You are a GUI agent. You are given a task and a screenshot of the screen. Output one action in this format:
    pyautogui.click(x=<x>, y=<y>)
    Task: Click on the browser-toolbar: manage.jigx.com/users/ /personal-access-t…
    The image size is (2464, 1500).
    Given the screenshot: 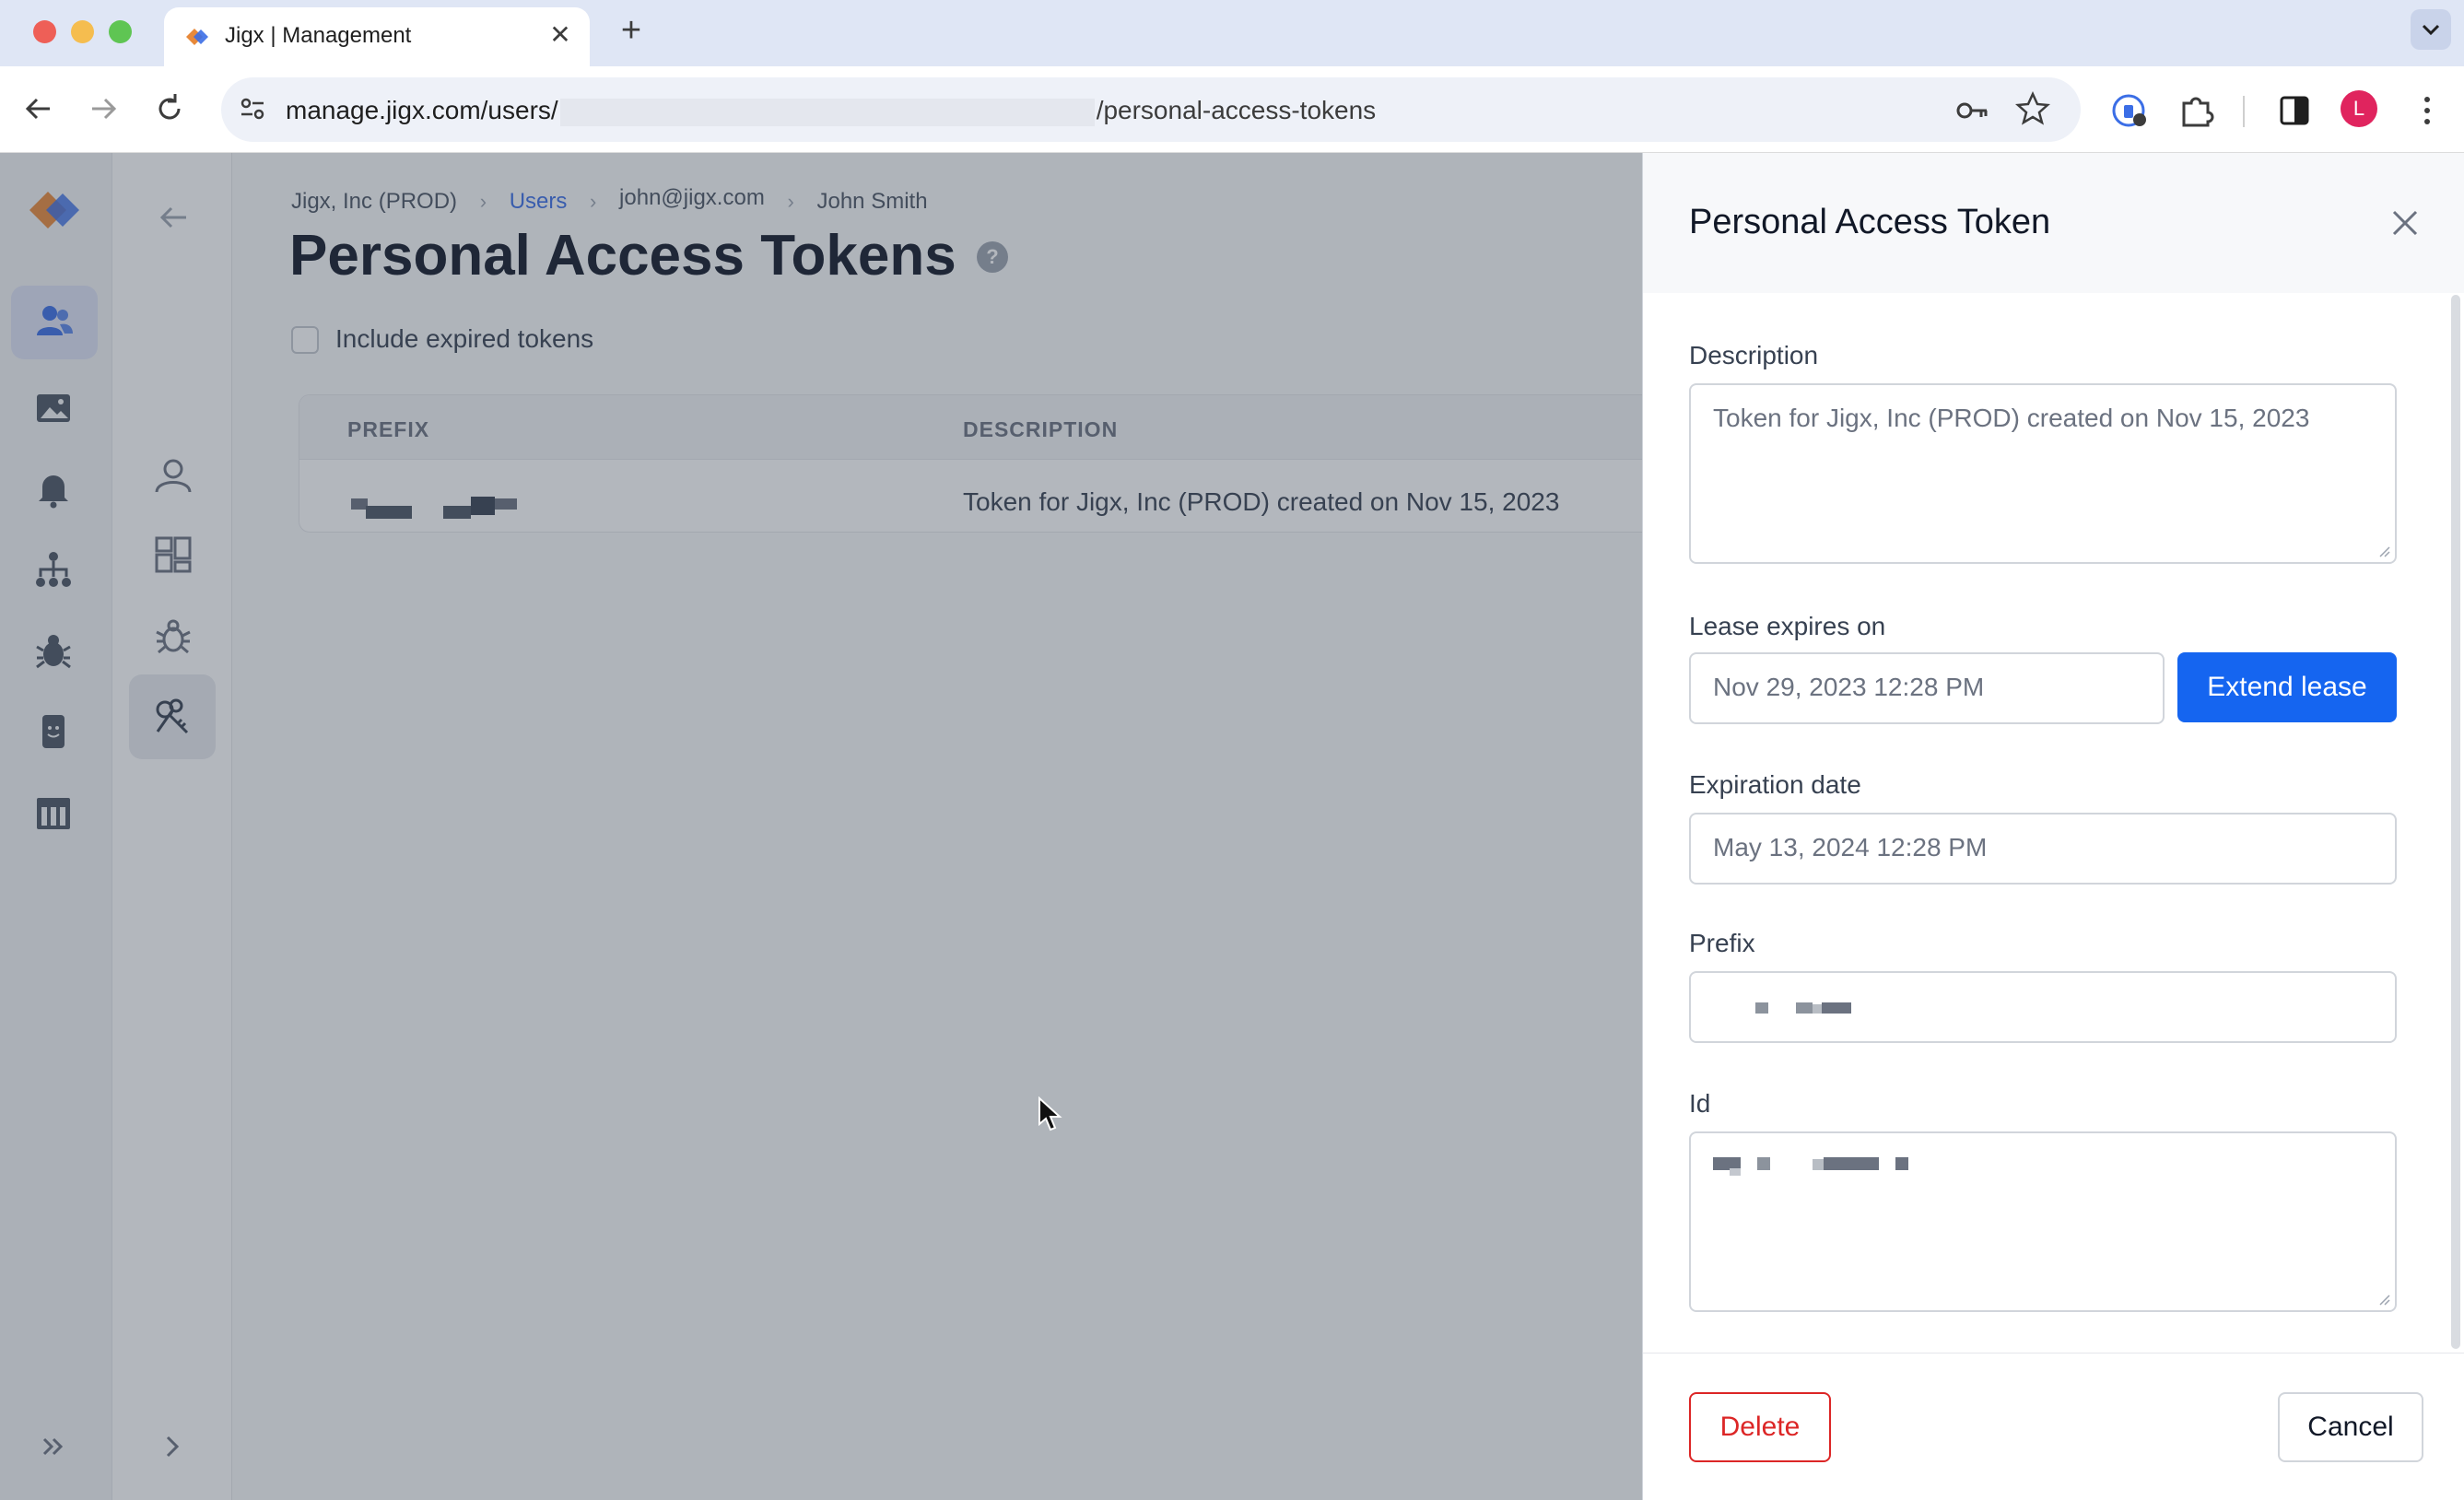 What is the action you would take?
    pyautogui.click(x=1232, y=109)
    